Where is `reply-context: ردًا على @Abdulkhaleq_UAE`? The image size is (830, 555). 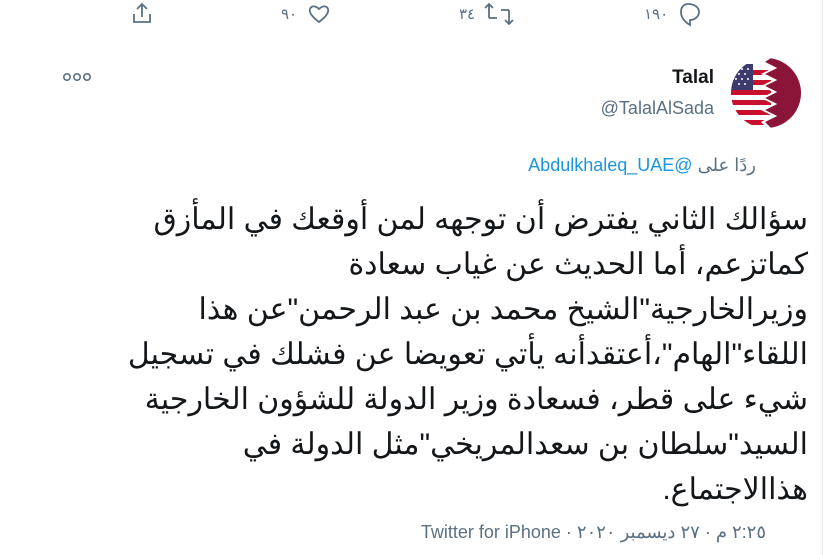 reply-context: ردًا على @Abdulkhaleq_UAE is located at coordinates (642, 165).